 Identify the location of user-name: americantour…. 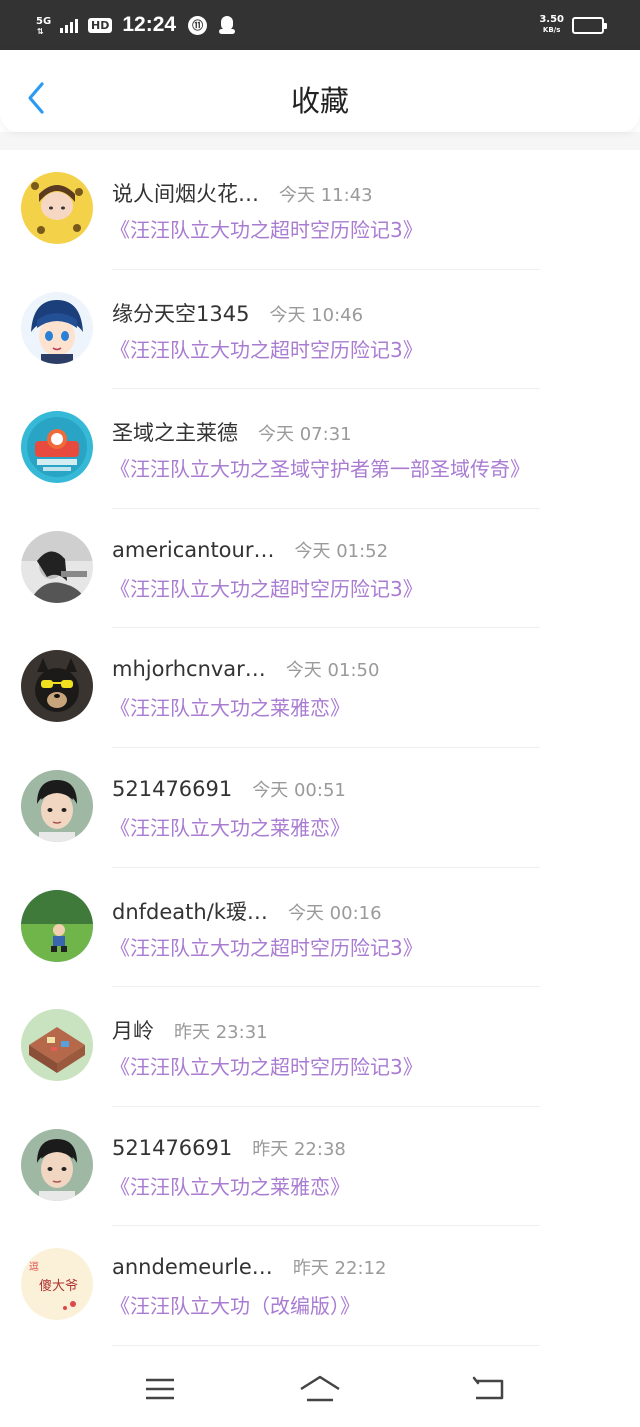
(193, 550).